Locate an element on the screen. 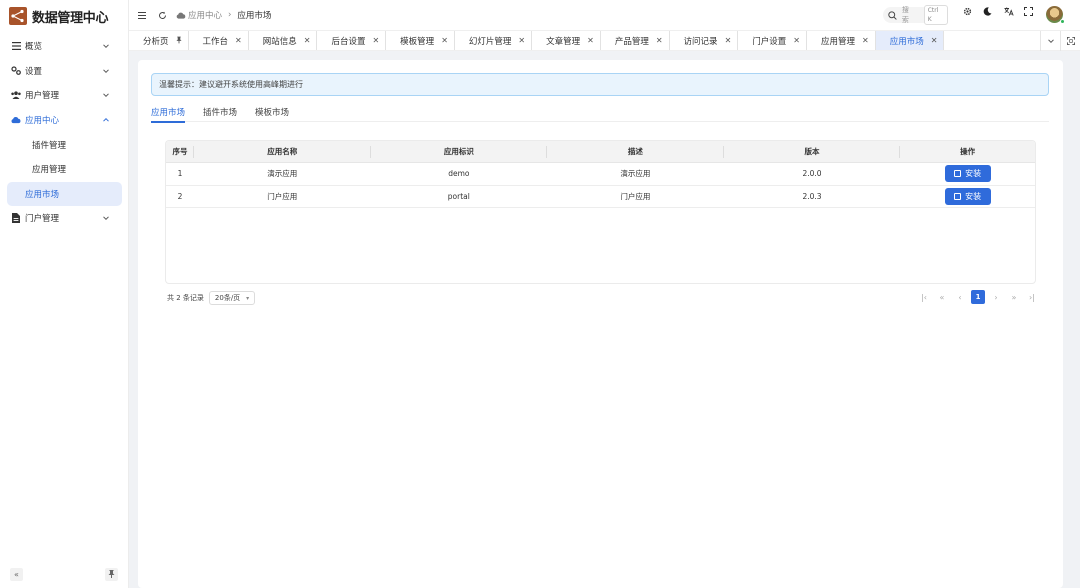 The height and width of the screenshot is (588, 1080). subtab-template-market: 模板市场 is located at coordinates (272, 111).